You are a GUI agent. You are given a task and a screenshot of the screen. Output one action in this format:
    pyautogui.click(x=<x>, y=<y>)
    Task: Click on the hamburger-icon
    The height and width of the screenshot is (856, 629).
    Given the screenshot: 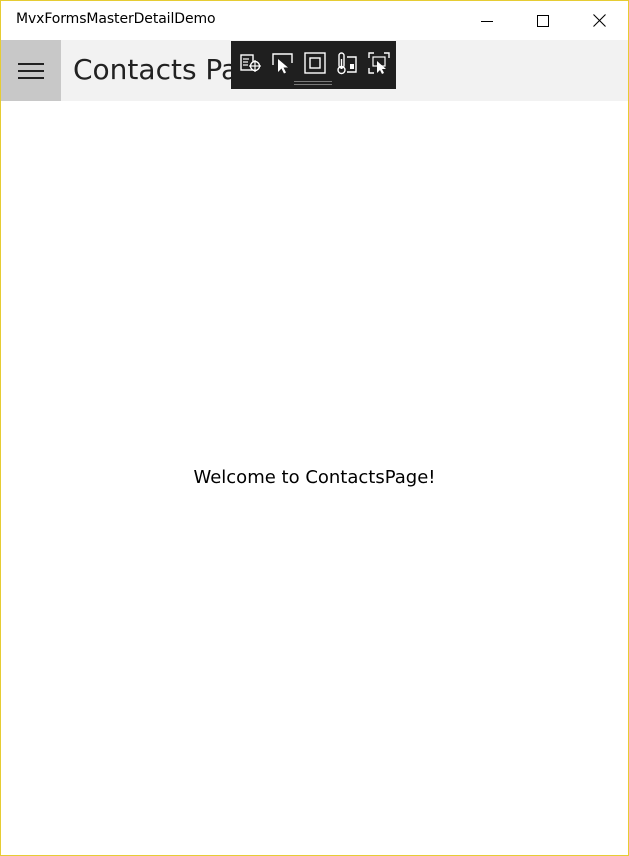 What is the action you would take?
    pyautogui.click(x=31, y=70)
    